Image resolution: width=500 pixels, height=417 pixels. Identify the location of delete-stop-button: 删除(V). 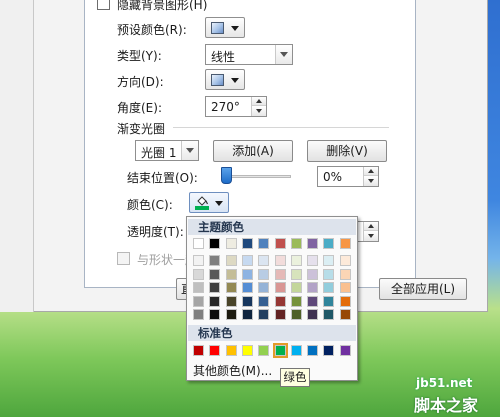
(347, 151).